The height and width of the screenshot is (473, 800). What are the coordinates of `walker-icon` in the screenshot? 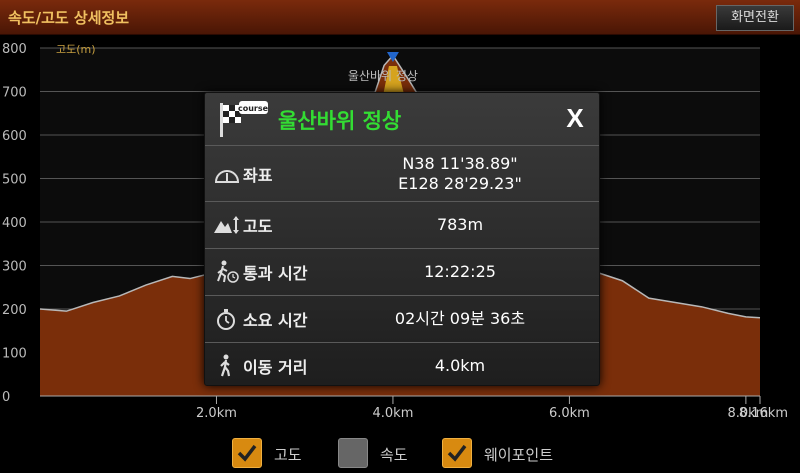 It's located at (225, 365).